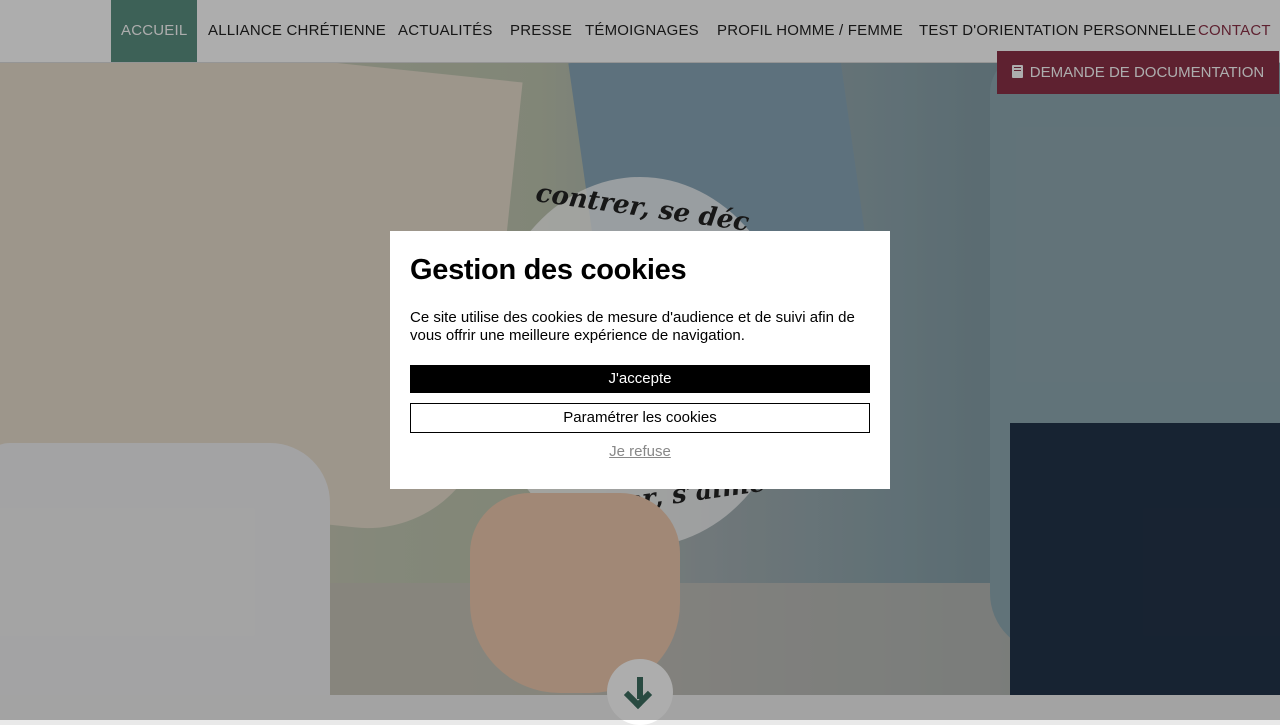 Image resolution: width=1280 pixels, height=725 pixels. I want to click on refuse-cookies-link: Je refuse, so click(640, 451).